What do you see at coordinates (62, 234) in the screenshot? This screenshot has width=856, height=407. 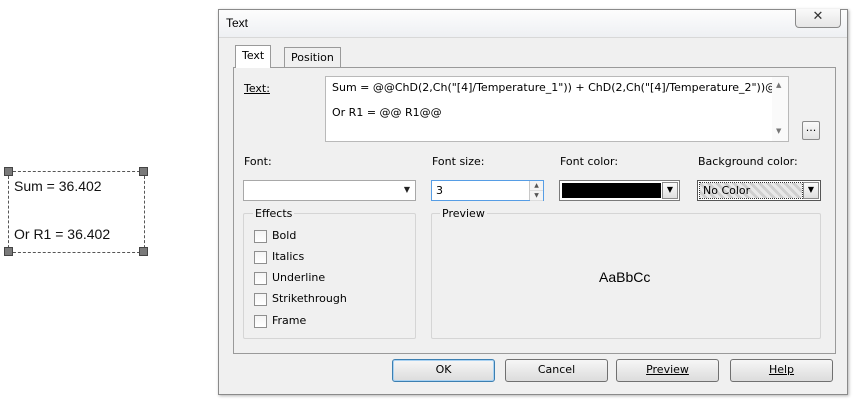 I see `canvas-line-2: Or R1 = 36.402` at bounding box center [62, 234].